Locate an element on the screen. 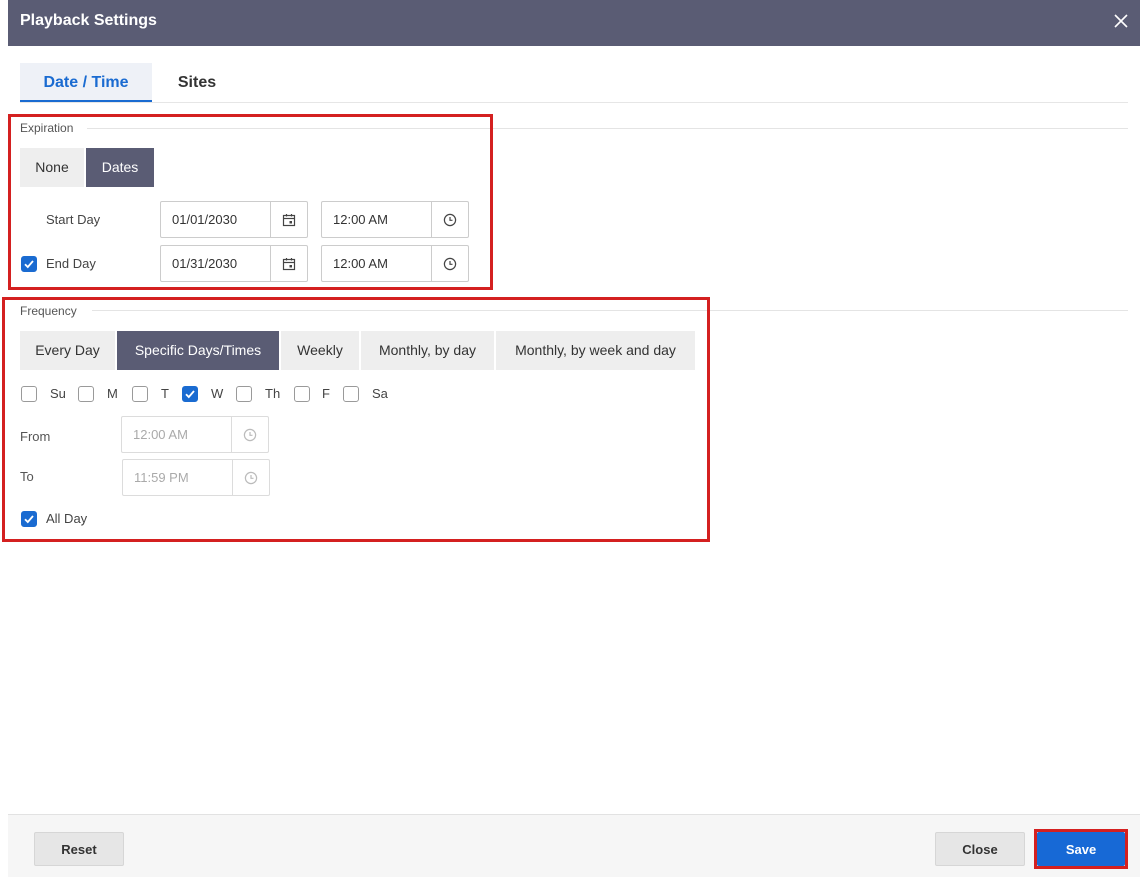 The width and height of the screenshot is (1140, 877). end-day-label: End Day is located at coordinates (71, 263).